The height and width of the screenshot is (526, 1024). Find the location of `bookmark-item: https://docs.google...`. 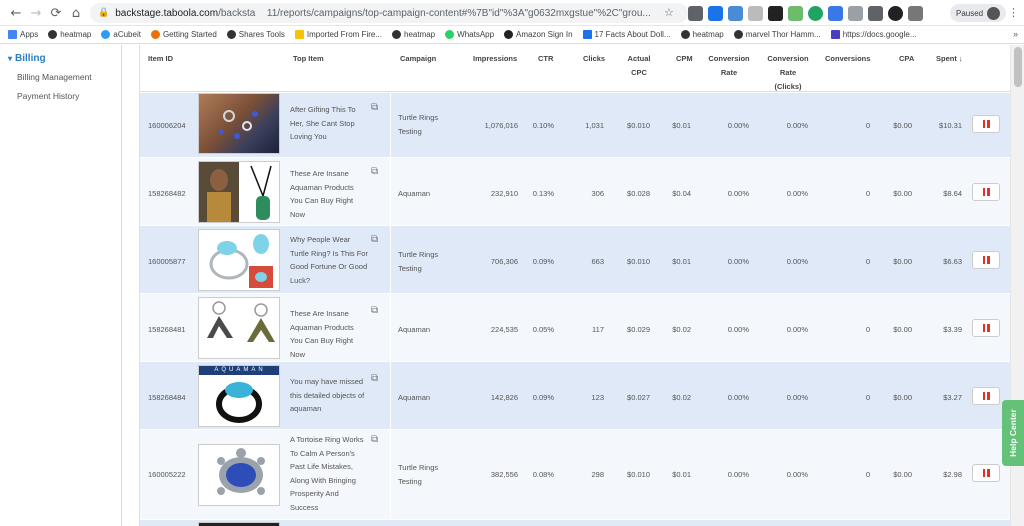

bookmark-item: https://docs.google... is located at coordinates (873, 34).